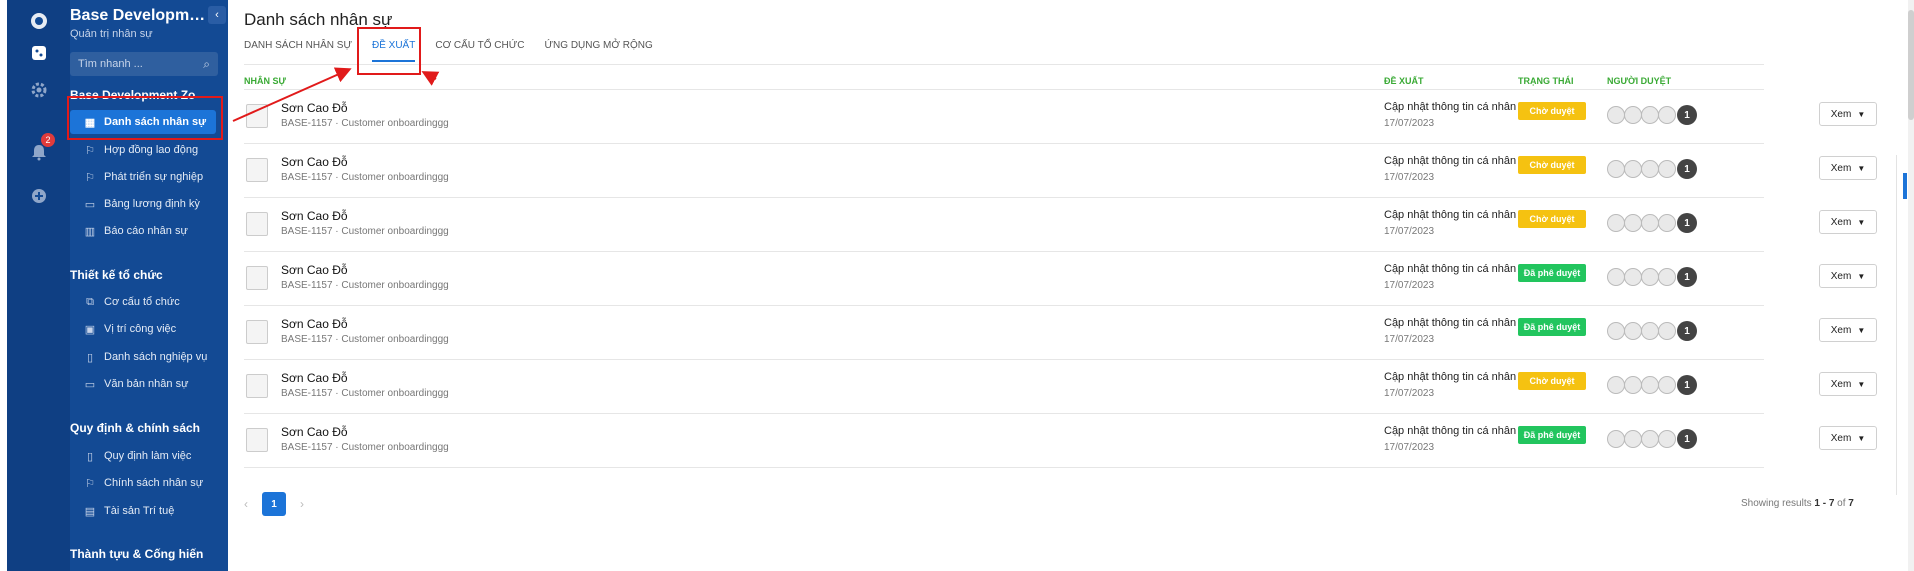 Image resolution: width=1914 pixels, height=571 pixels. I want to click on annotation-box-sidebar, so click(145, 118).